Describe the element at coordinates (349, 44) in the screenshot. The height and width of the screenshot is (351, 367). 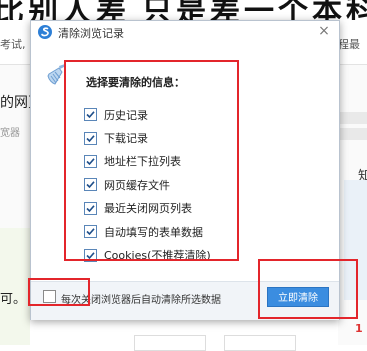
I see `background-topbar-right-text: 程最` at that location.